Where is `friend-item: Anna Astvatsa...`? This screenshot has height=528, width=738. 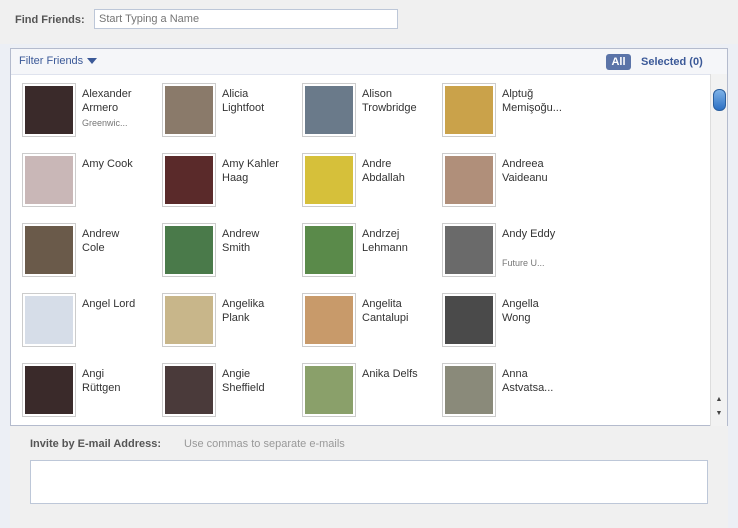 friend-item: Anna Astvatsa... is located at coordinates (508, 398).